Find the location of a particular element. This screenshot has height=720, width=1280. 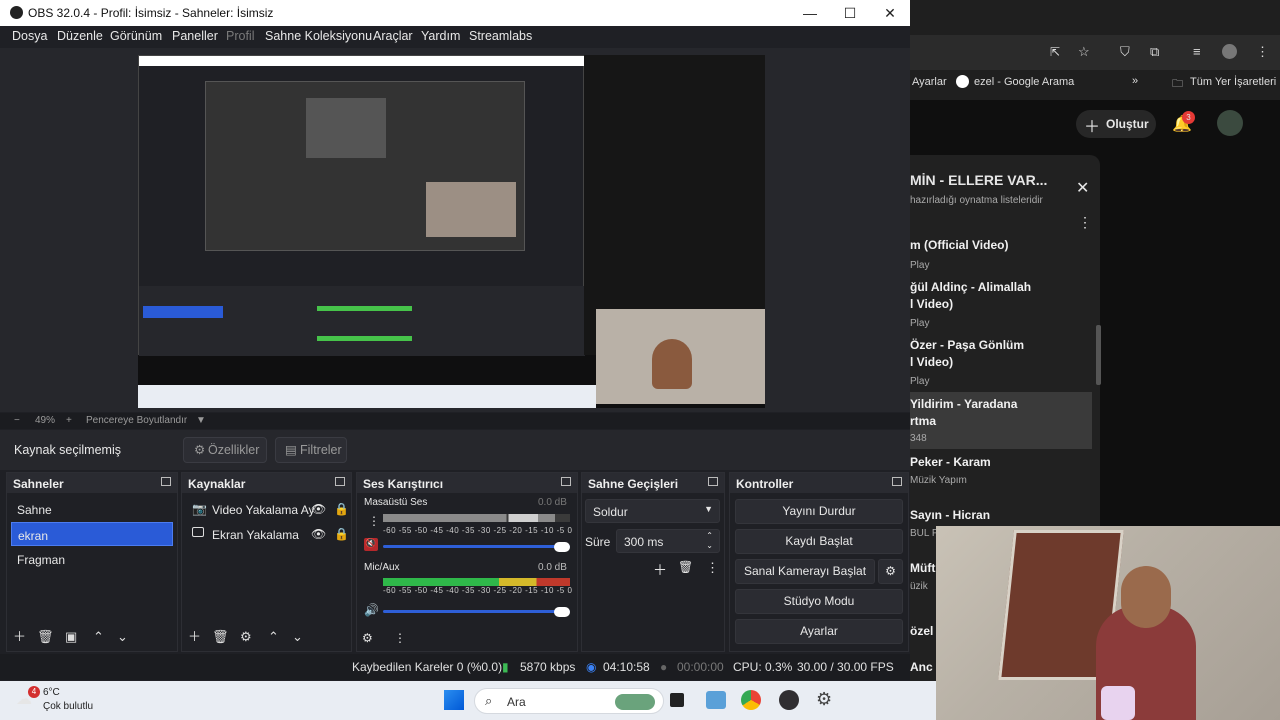

scene-item: Fragman is located at coordinates (92, 559).